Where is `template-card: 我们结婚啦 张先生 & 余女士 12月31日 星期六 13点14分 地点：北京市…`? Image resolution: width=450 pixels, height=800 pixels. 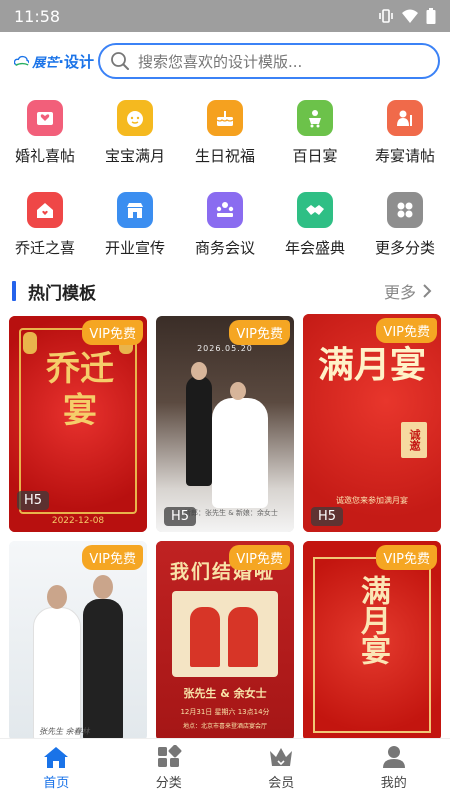 template-card: 我们结婚啦 张先生 & 余女士 12月31日 星期六 13点14分 地点：北京市… is located at coordinates (225, 641).